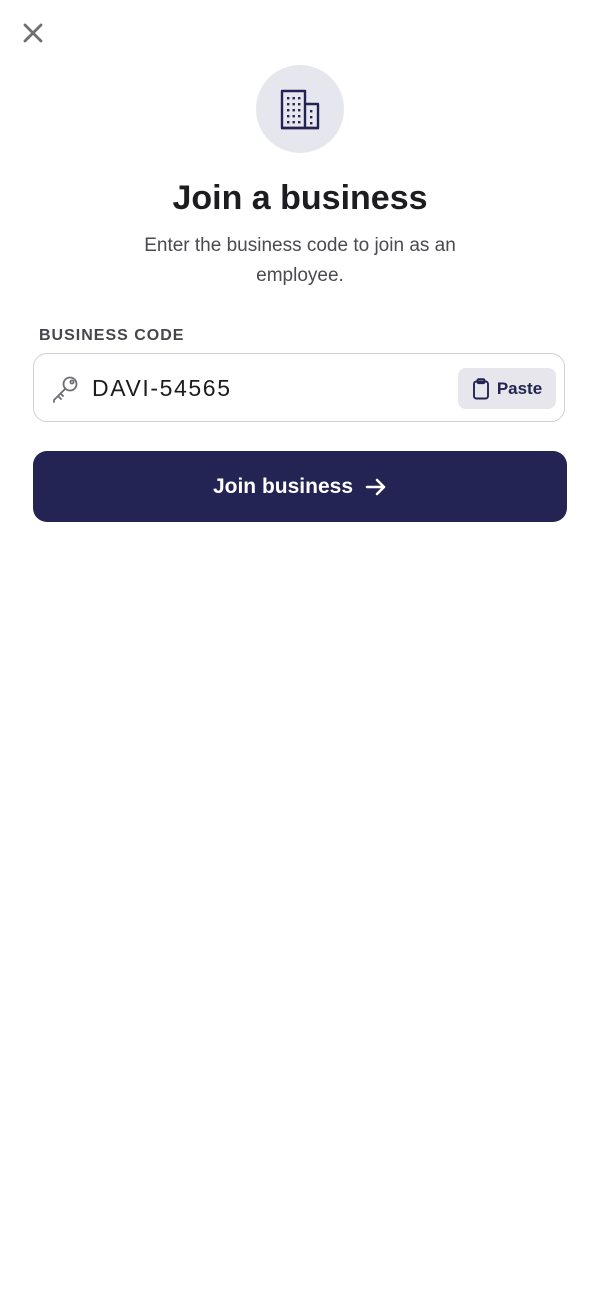 Image resolution: width=600 pixels, height=1303 pixels. Describe the element at coordinates (300, 198) in the screenshot. I see `page-title: Join a business` at that location.